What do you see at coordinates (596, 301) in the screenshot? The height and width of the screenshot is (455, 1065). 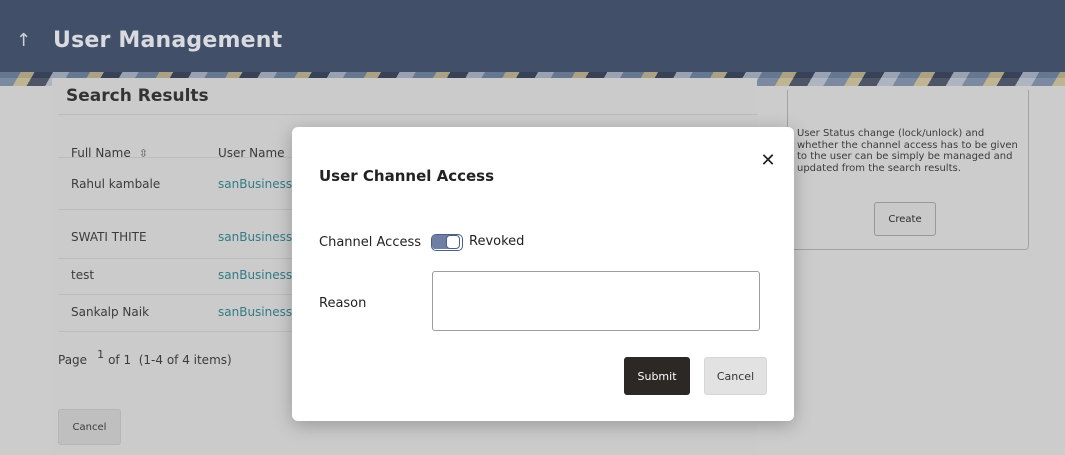 I see `reason-input` at bounding box center [596, 301].